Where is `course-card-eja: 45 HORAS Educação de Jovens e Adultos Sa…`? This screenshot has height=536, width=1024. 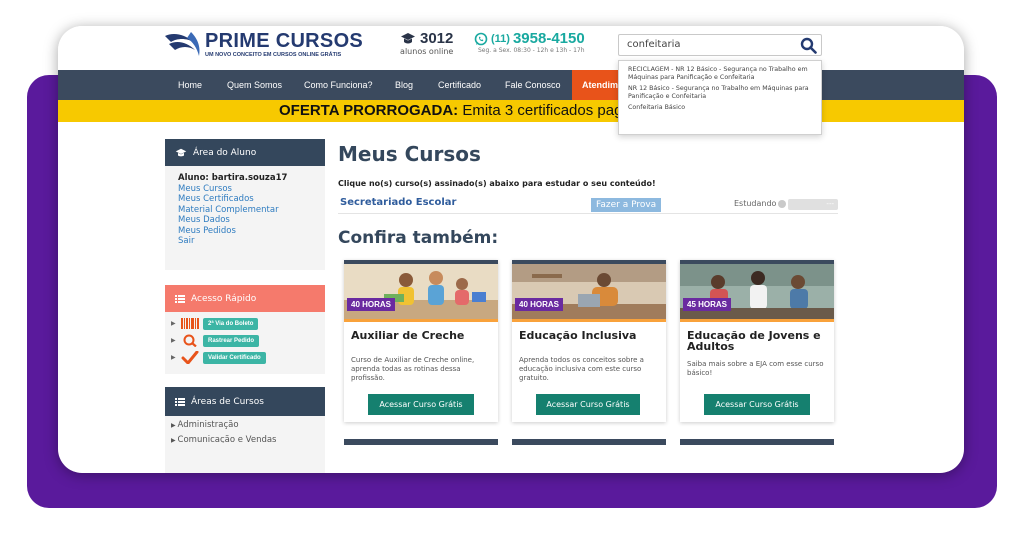
course-card-eja: 45 HORAS Educação de Jovens e Adultos Sa… is located at coordinates (757, 341).